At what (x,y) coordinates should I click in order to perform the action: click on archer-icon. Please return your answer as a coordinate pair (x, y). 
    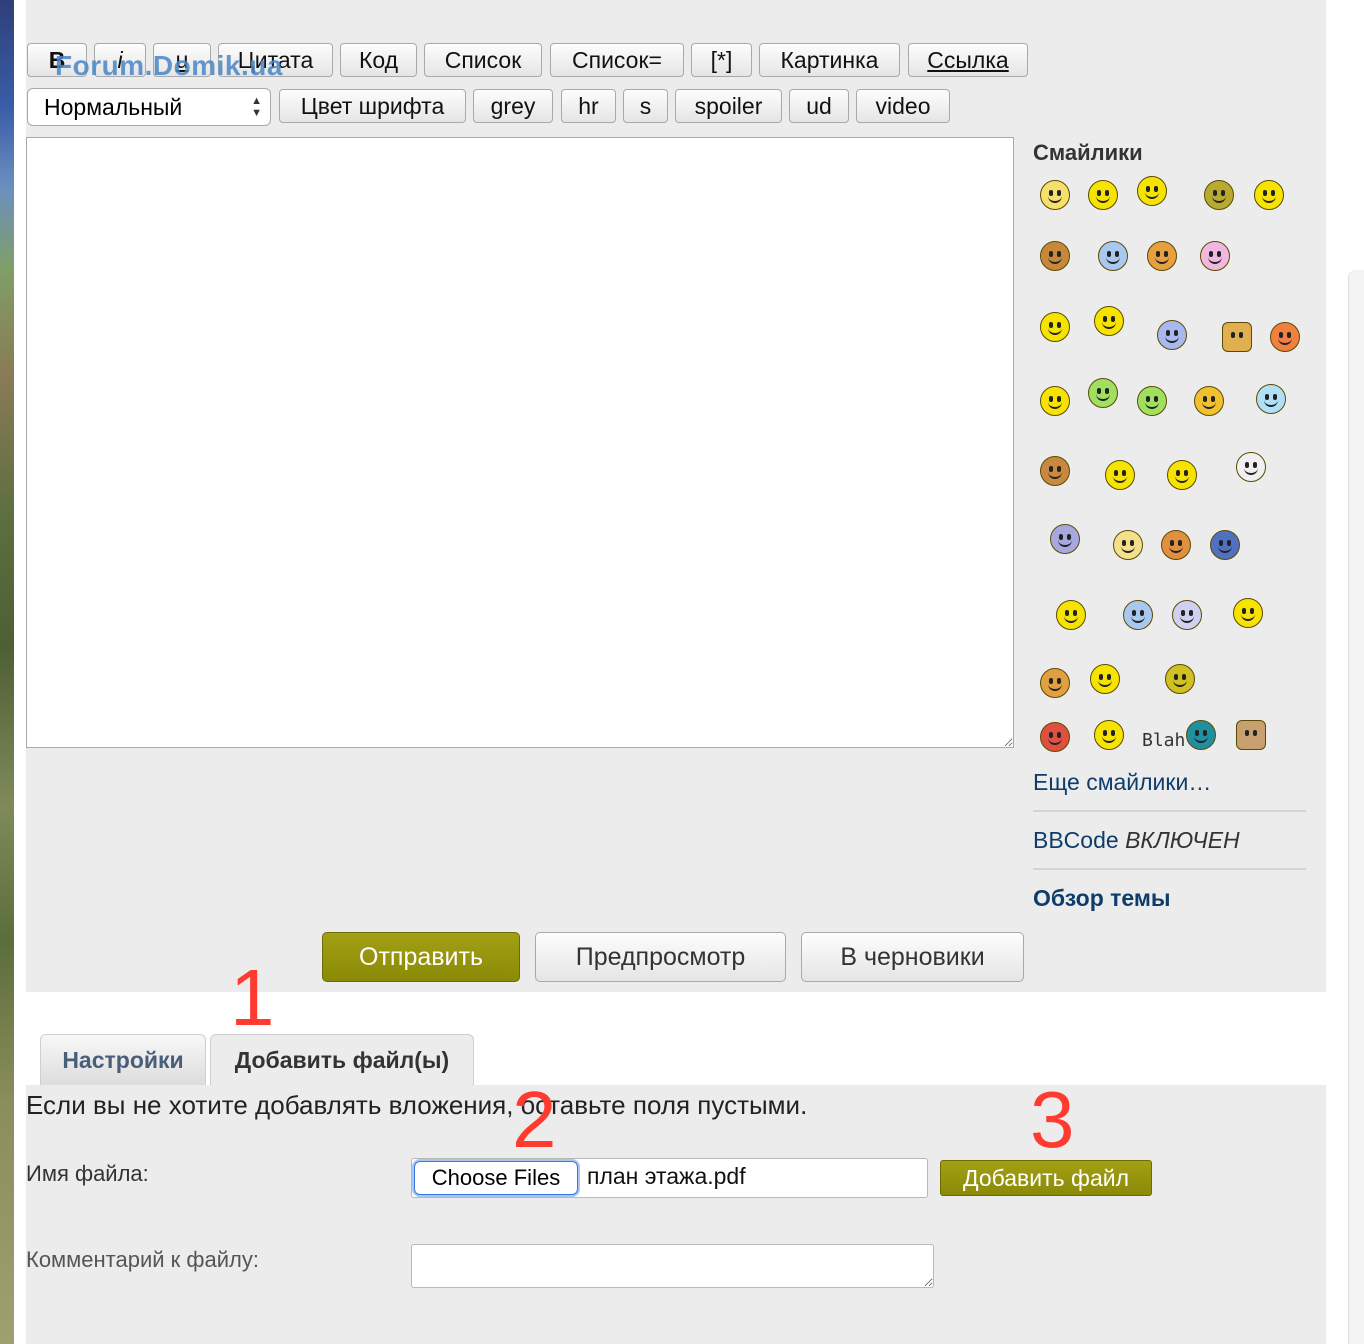
    Looking at the image, I should click on (1105, 679).